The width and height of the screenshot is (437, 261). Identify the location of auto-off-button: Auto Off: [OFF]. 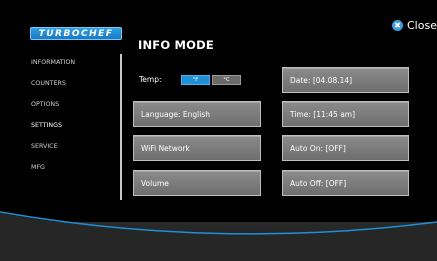
(345, 183).